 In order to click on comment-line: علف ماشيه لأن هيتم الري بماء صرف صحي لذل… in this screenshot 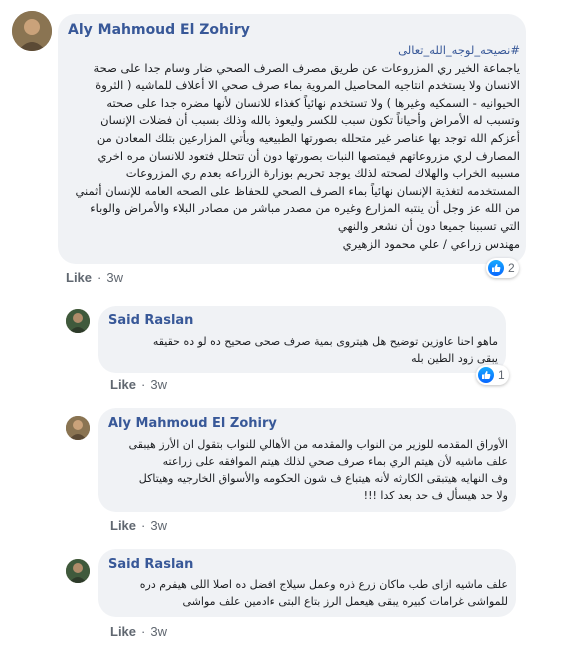, I will do `click(335, 461)`.